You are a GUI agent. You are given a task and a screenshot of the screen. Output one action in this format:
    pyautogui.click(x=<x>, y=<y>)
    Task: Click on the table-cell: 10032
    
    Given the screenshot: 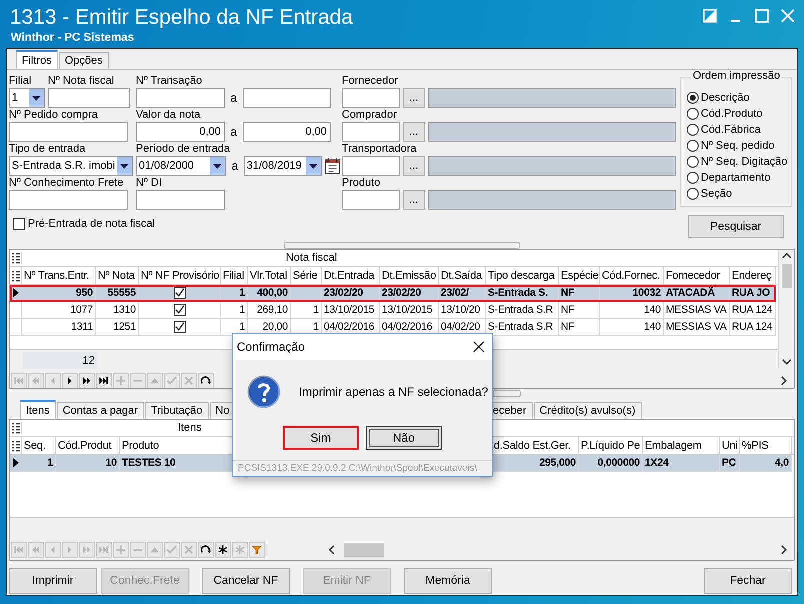 What is the action you would take?
    pyautogui.click(x=632, y=293)
    